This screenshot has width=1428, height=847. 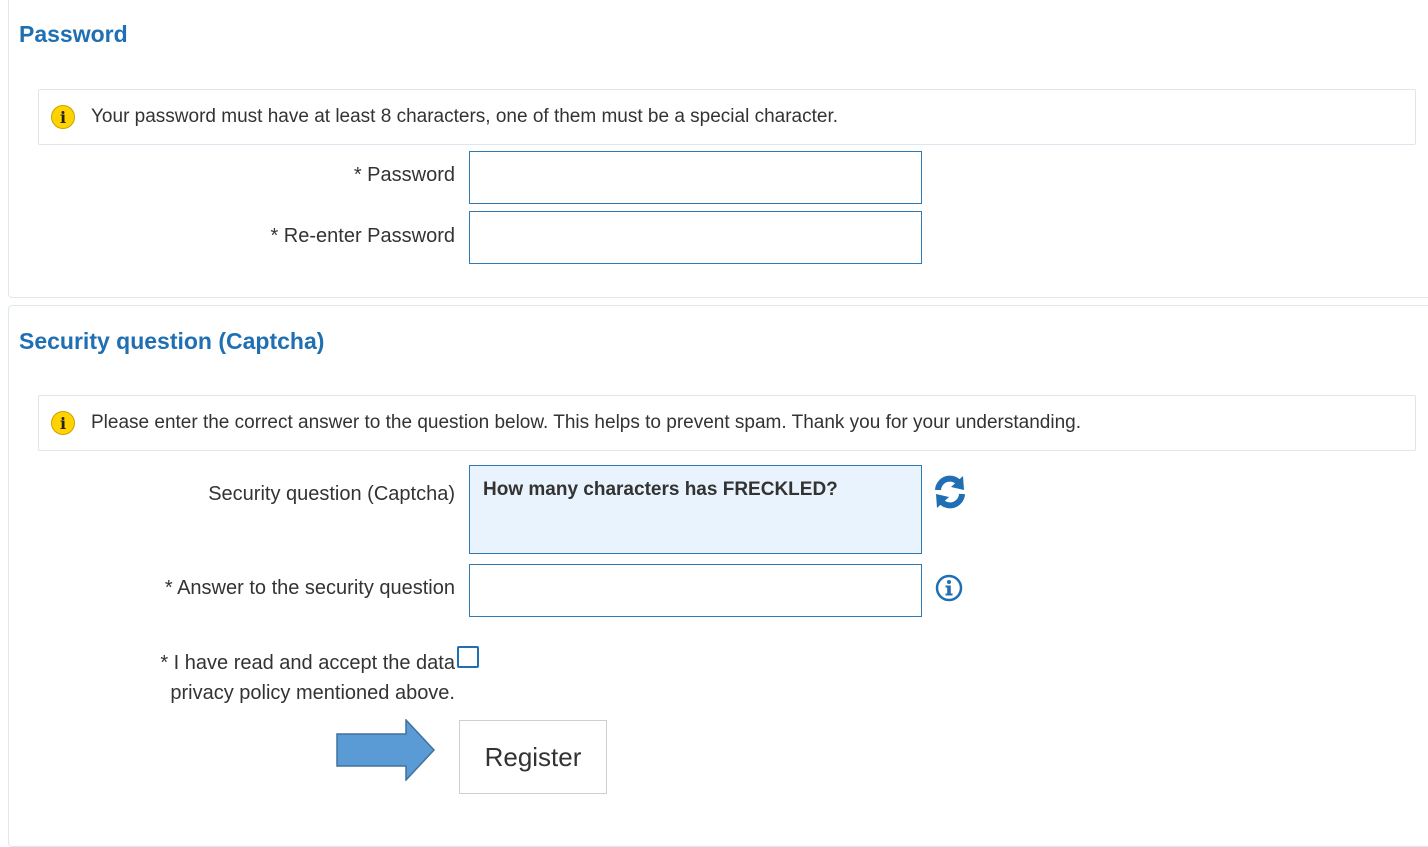 I want to click on password-section-title: Password, so click(x=73, y=34).